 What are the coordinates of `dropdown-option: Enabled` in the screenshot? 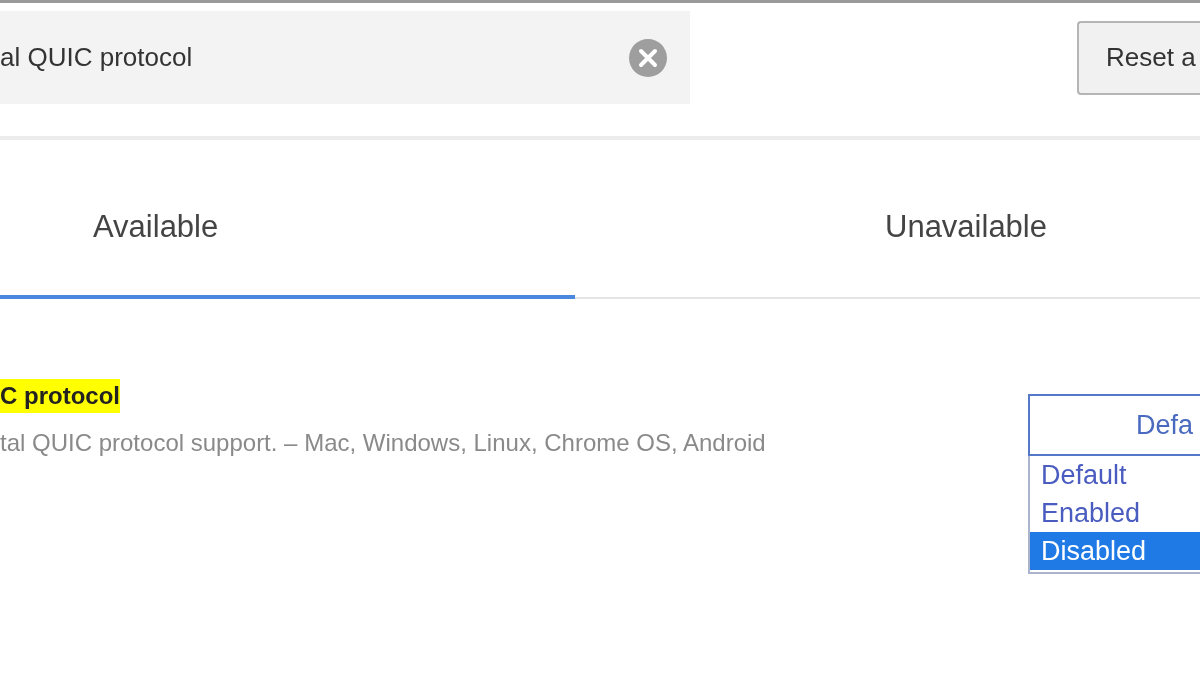 It's located at (1115, 513).